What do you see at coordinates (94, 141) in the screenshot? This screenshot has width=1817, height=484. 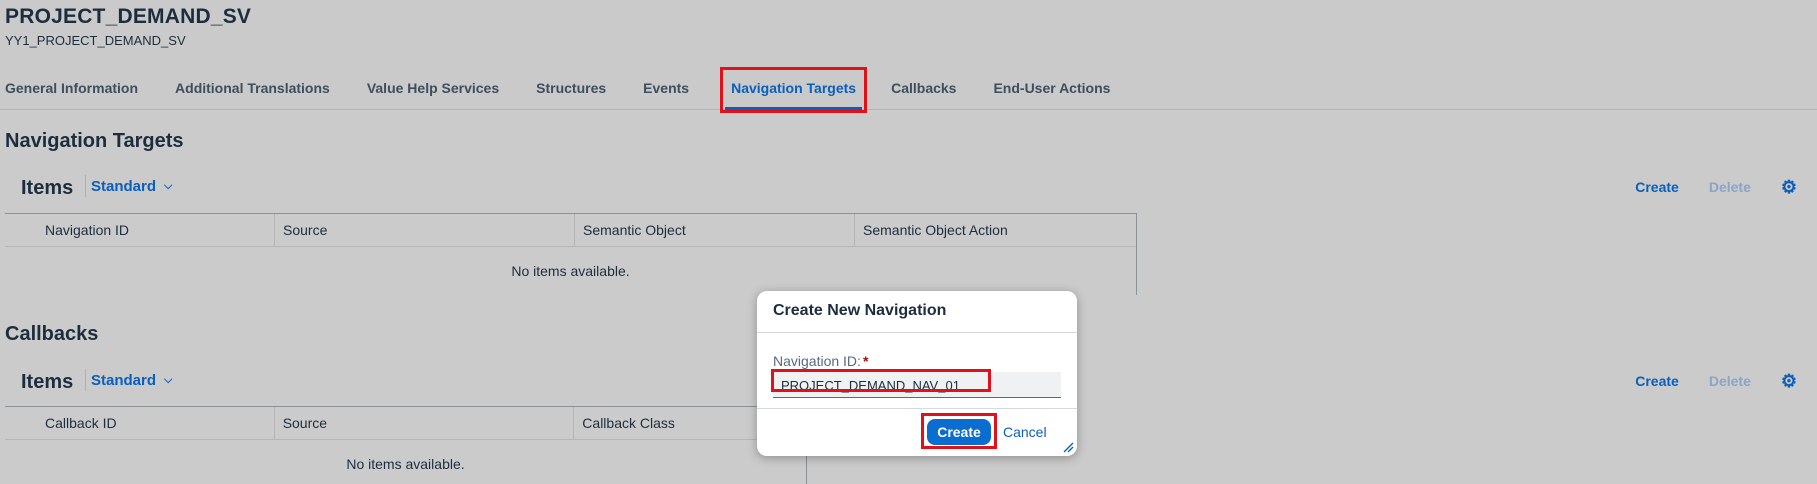 I see `section-title-navigation-targets: Navigation Targets` at bounding box center [94, 141].